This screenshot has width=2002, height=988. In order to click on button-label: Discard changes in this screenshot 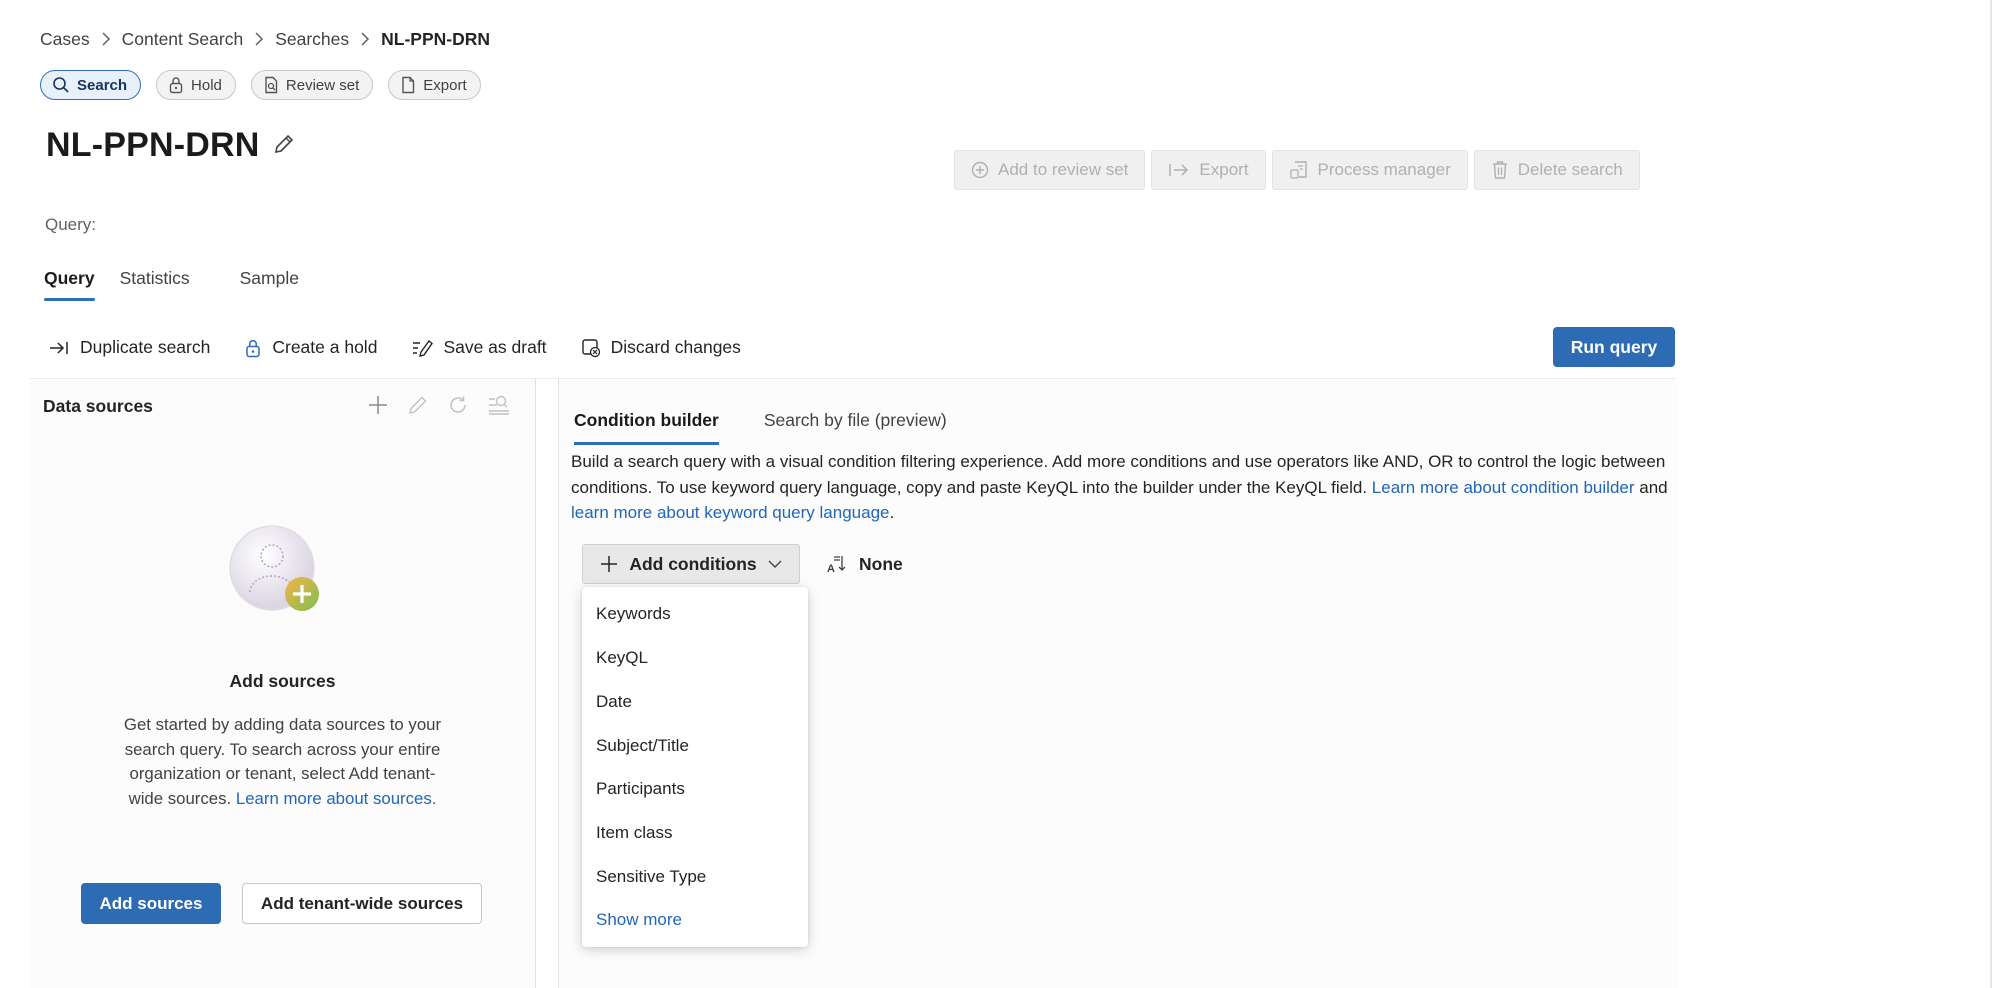, I will do `click(675, 347)`.